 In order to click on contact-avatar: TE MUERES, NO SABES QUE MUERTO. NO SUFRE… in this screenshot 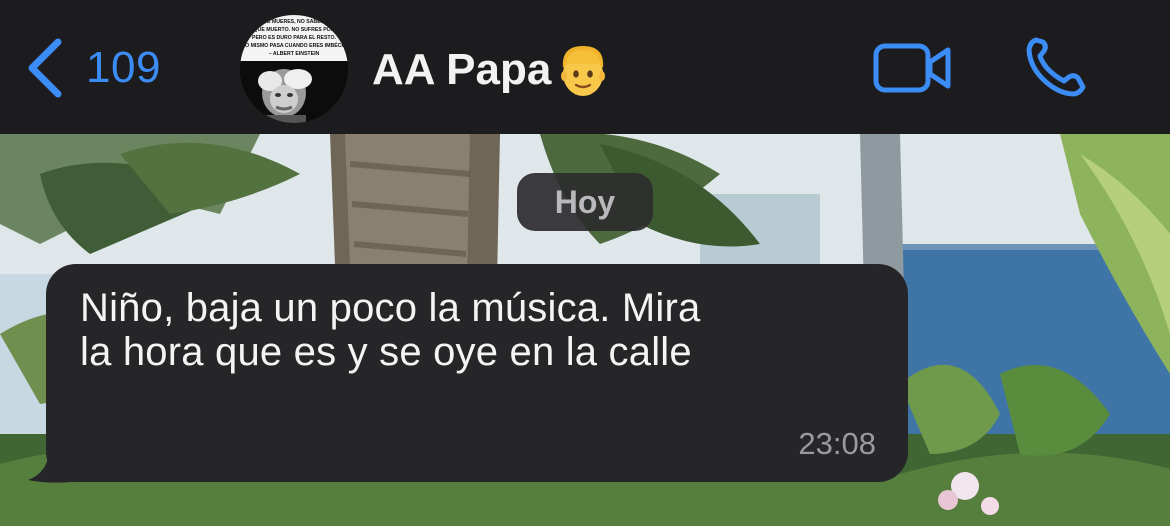, I will do `click(294, 69)`.